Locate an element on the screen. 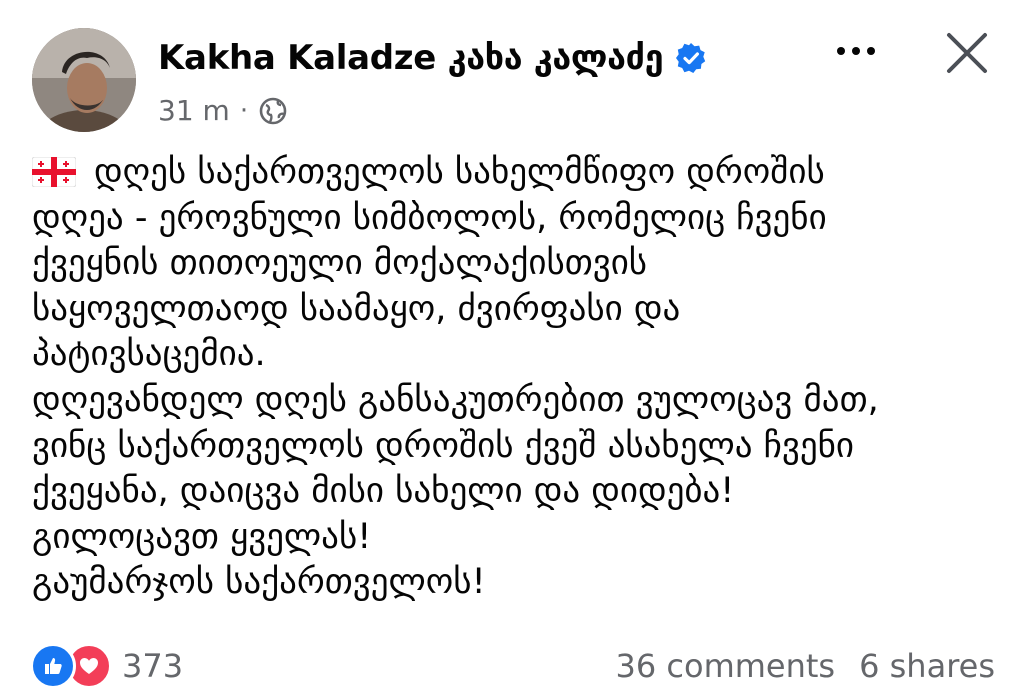  post-meta: 31 m · is located at coordinates (223, 110).